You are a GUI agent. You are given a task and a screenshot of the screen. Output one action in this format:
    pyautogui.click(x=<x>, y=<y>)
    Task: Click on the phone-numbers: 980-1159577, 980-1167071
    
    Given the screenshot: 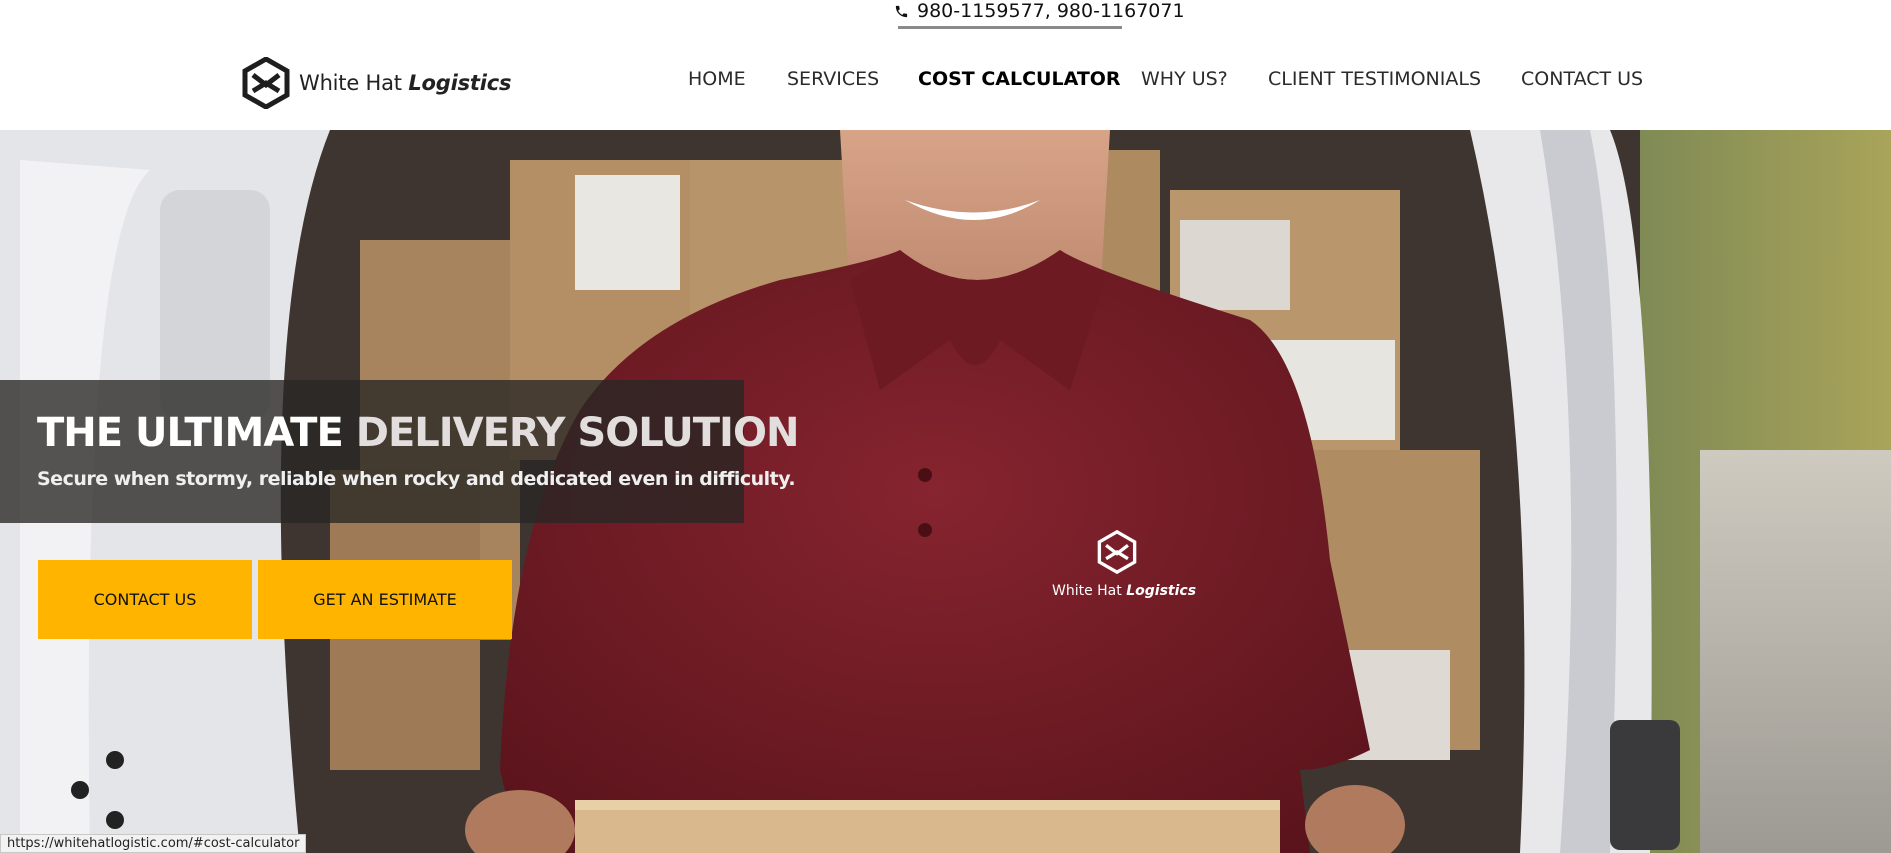 What is the action you would take?
    pyautogui.click(x=1051, y=11)
    